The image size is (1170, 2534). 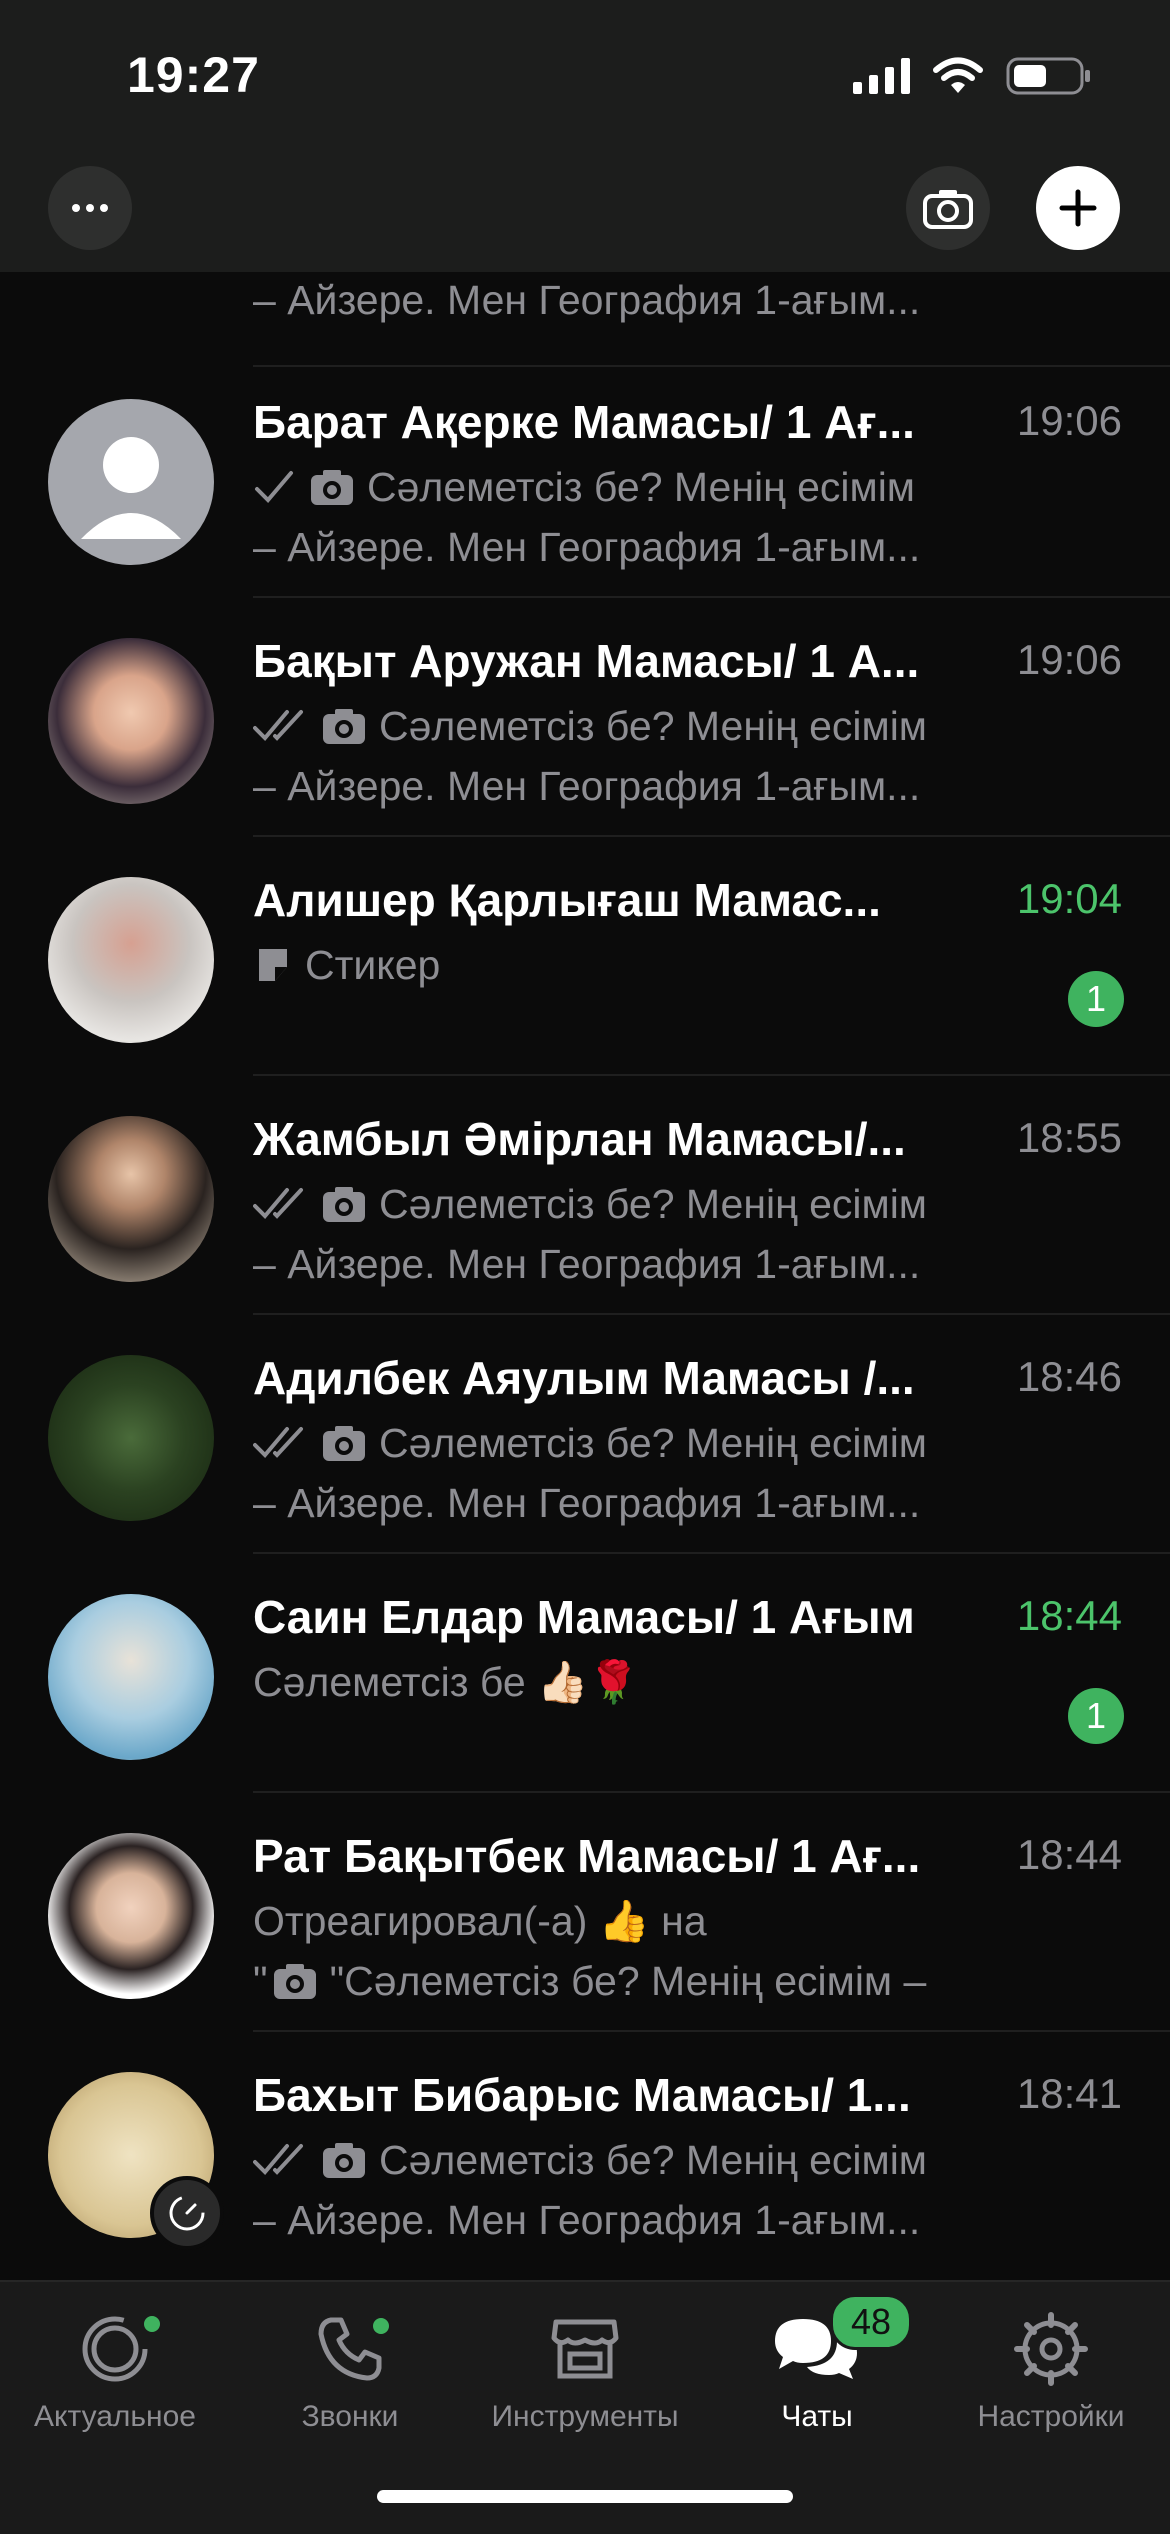 I want to click on chat-row: Алишер Қарлығаш Мамас... 19:04 Стикер 1, so click(x=585, y=956).